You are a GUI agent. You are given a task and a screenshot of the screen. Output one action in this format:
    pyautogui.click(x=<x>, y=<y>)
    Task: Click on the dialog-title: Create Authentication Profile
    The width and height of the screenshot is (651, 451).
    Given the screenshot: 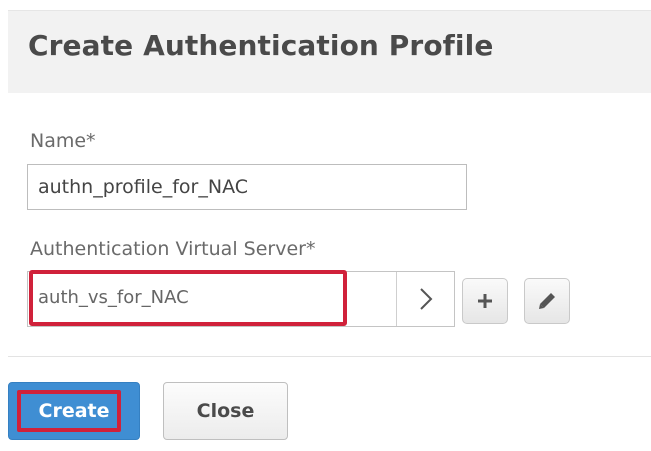 What is the action you would take?
    pyautogui.click(x=261, y=45)
    